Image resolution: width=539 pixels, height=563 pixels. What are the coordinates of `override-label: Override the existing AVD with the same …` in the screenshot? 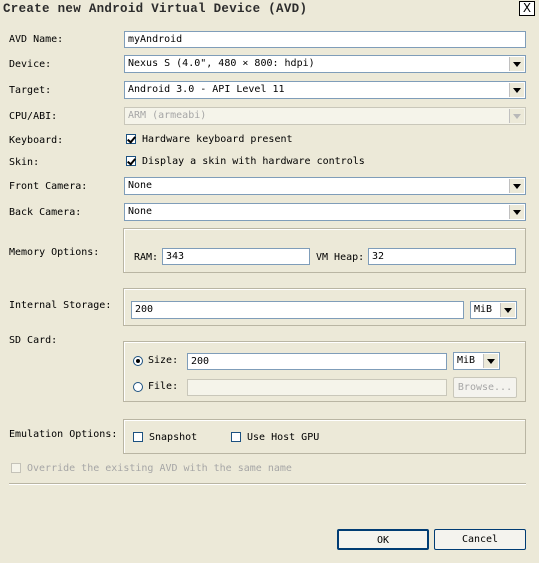 It's located at (159, 468).